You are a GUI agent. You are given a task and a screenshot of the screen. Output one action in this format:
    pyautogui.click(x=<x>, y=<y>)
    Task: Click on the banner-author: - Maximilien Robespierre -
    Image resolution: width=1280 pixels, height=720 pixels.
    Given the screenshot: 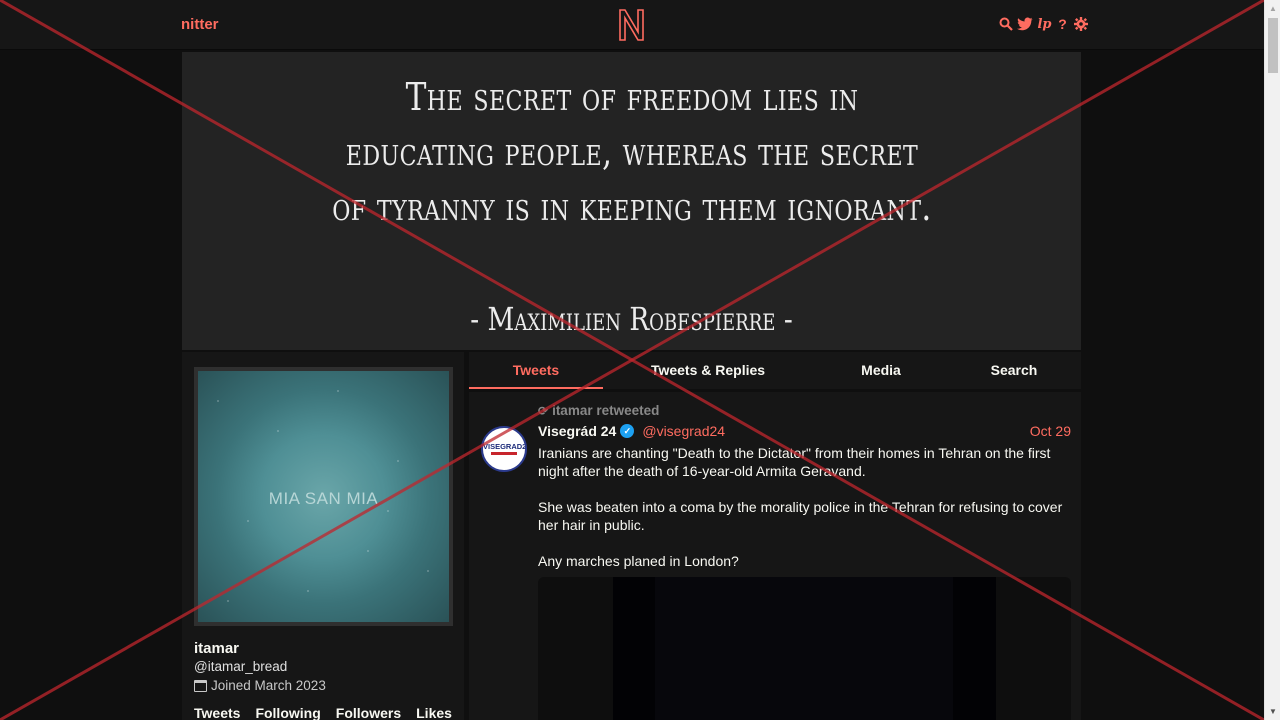 What is the action you would take?
    pyautogui.click(x=631, y=319)
    